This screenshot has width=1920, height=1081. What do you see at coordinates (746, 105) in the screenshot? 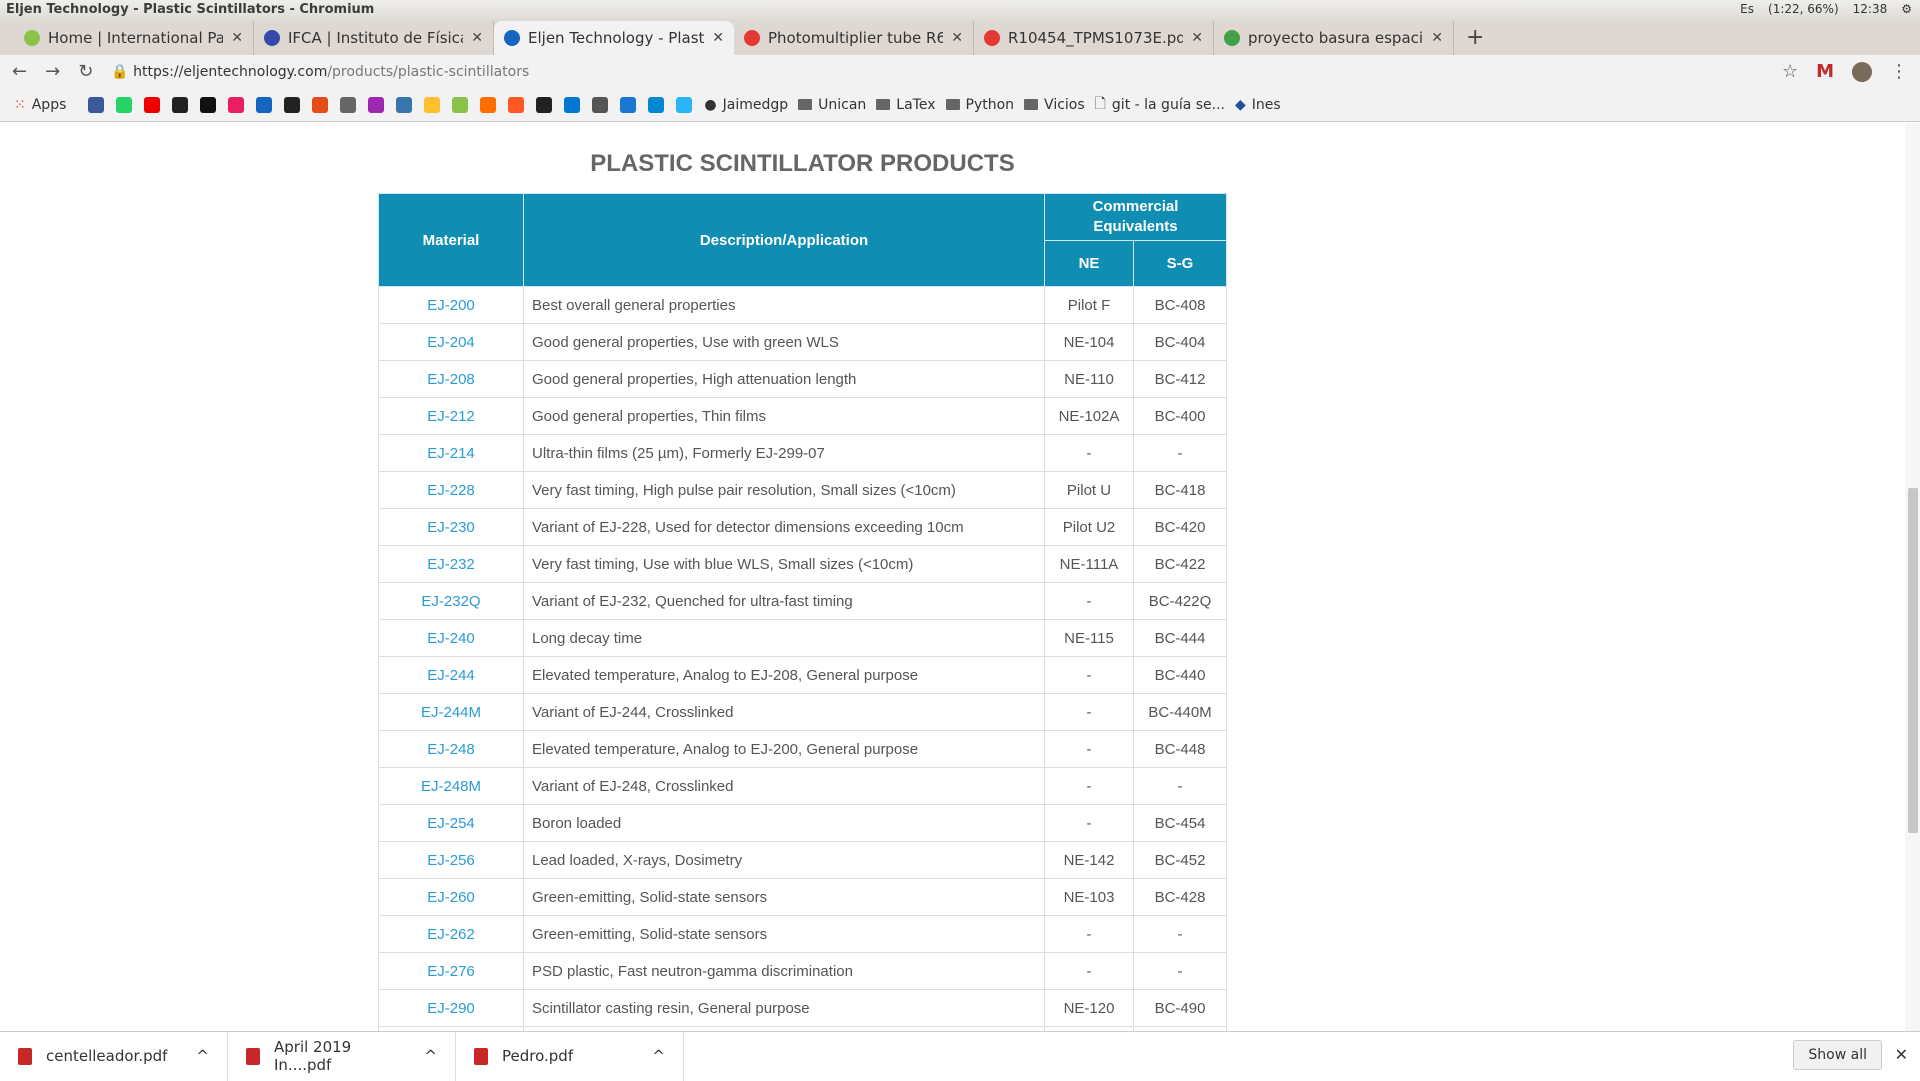
I see `bookmark-item: ● Jaimedgp` at bounding box center [746, 105].